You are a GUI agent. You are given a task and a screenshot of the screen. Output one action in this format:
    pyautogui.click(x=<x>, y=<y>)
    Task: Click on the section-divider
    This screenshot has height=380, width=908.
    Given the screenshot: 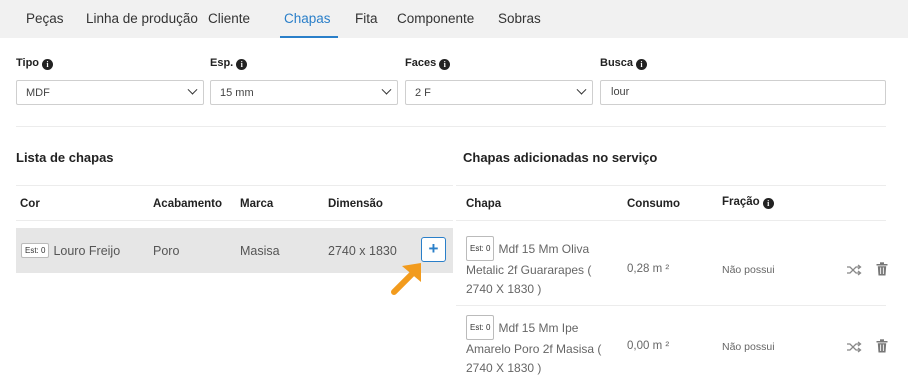 What is the action you would take?
    pyautogui.click(x=451, y=126)
    